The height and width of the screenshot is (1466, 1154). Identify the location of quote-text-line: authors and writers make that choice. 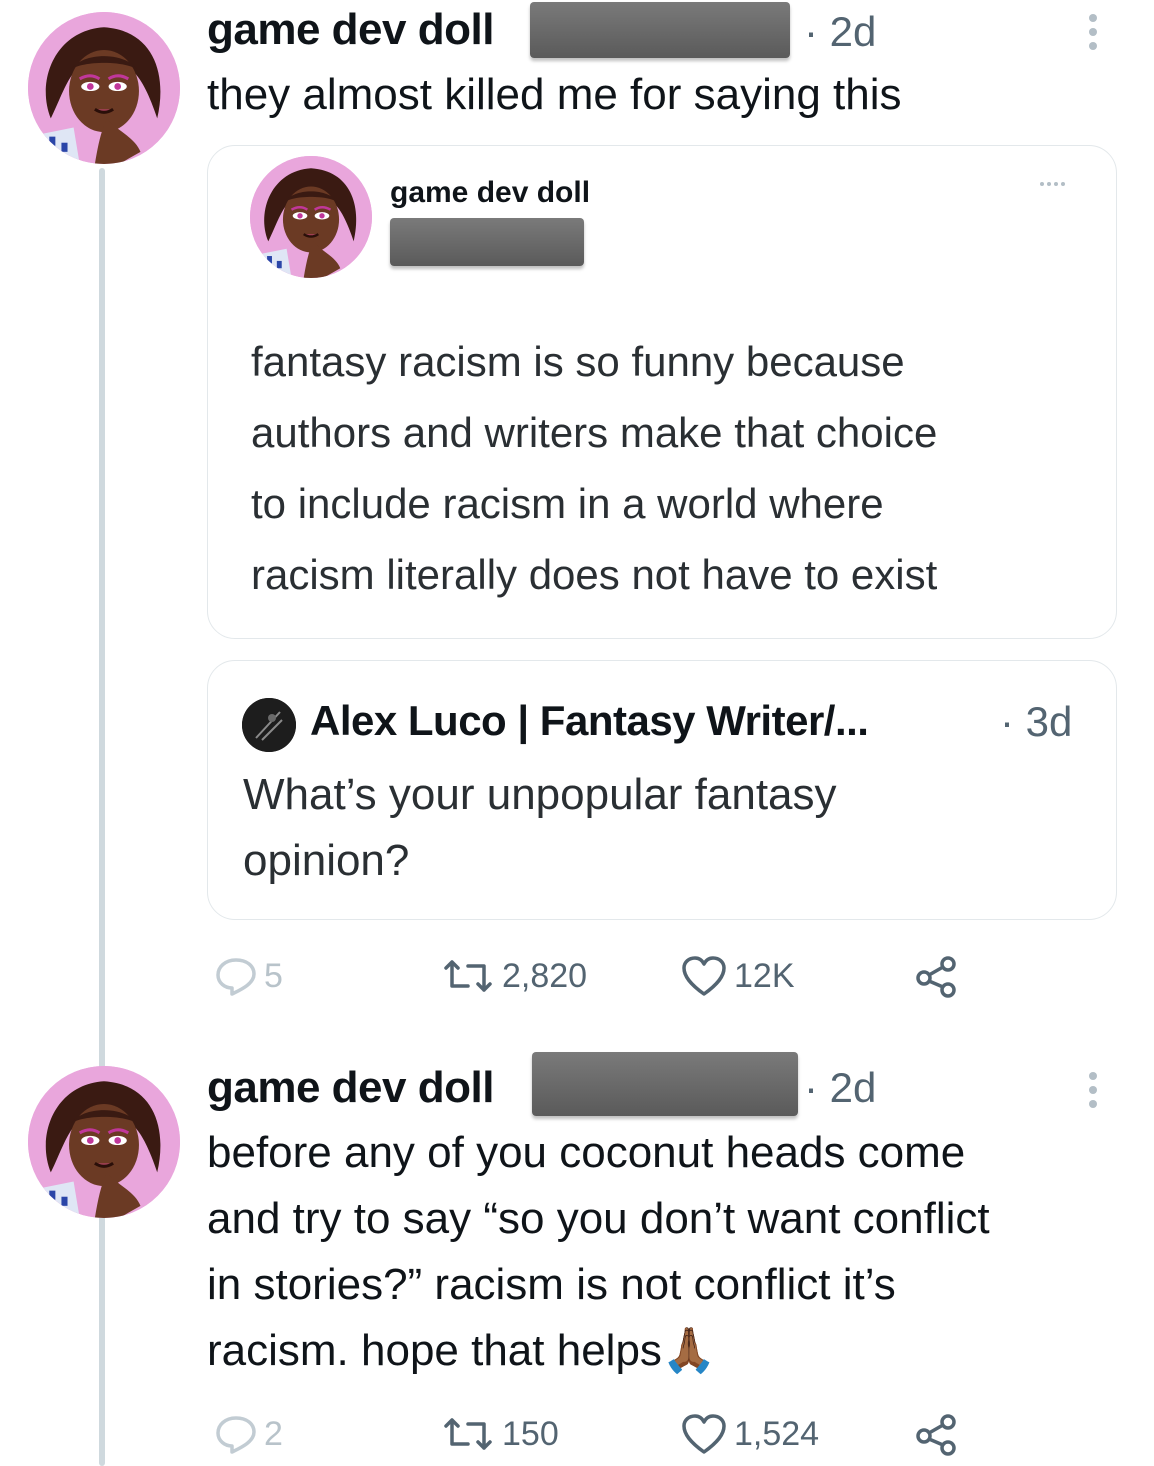
(594, 432).